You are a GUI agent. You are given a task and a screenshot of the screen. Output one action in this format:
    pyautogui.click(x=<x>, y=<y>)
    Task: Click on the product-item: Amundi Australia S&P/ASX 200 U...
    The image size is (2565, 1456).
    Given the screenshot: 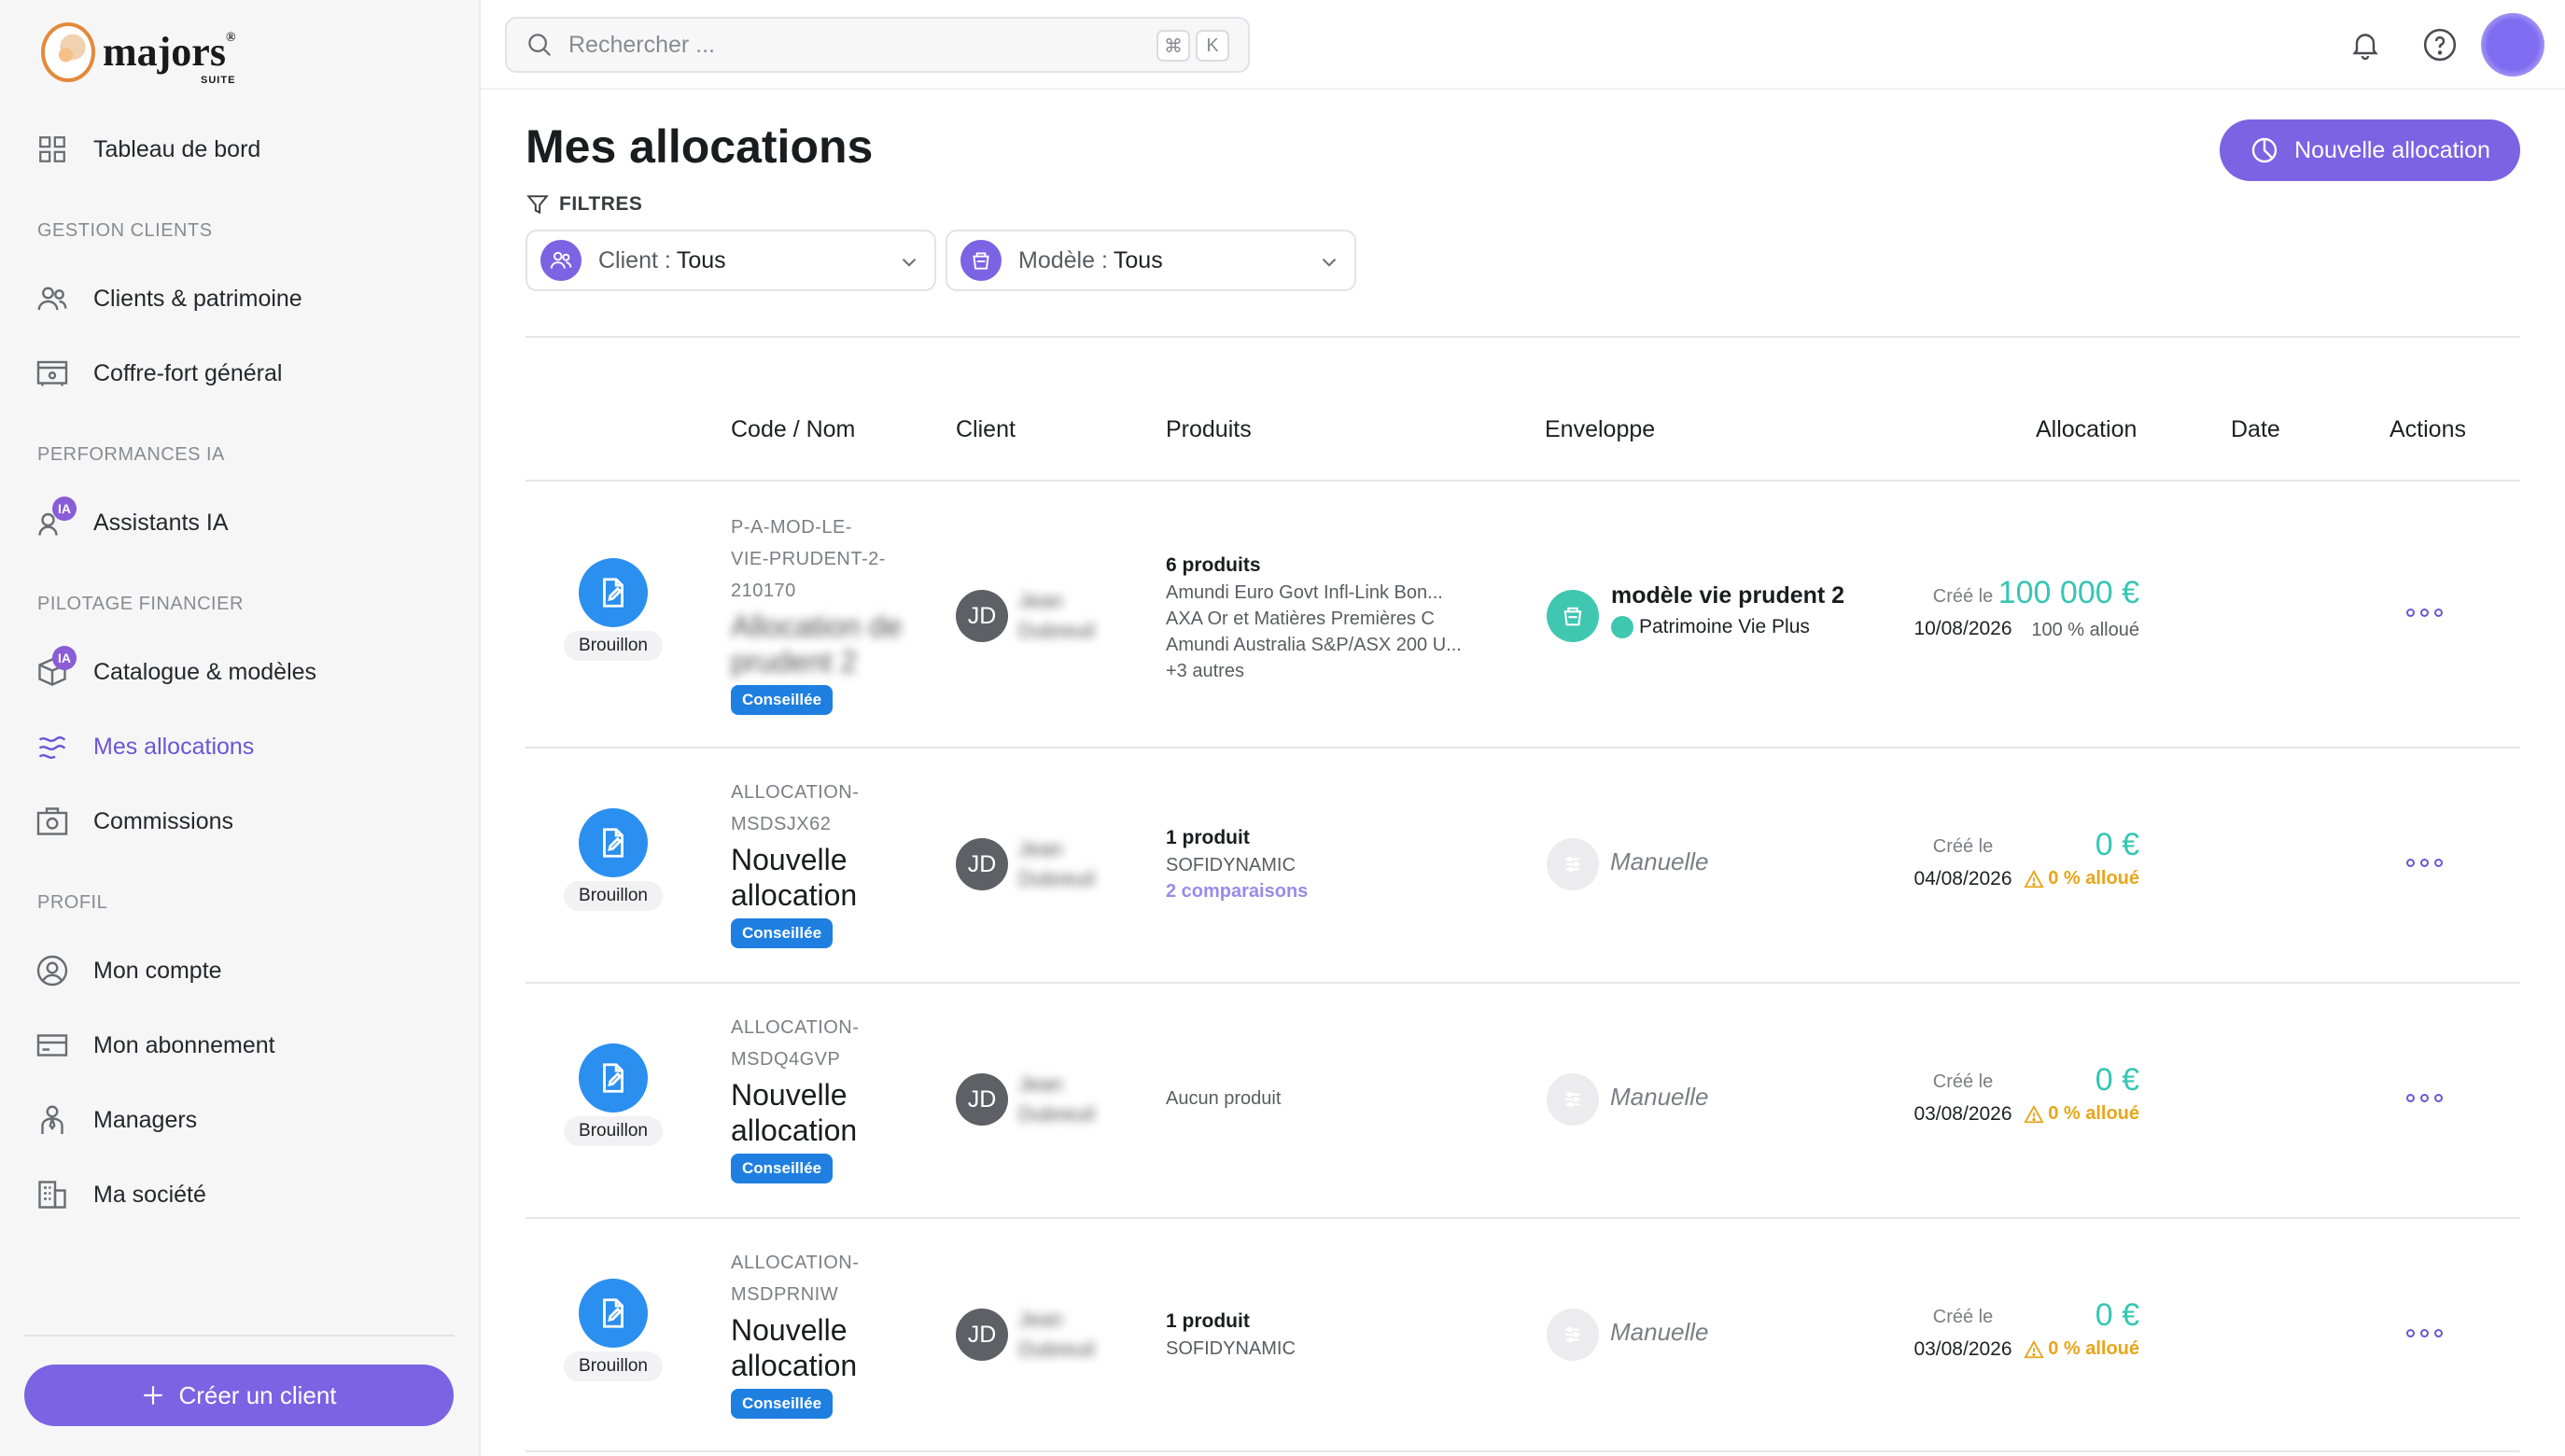 What is the action you would take?
    pyautogui.click(x=1314, y=645)
    